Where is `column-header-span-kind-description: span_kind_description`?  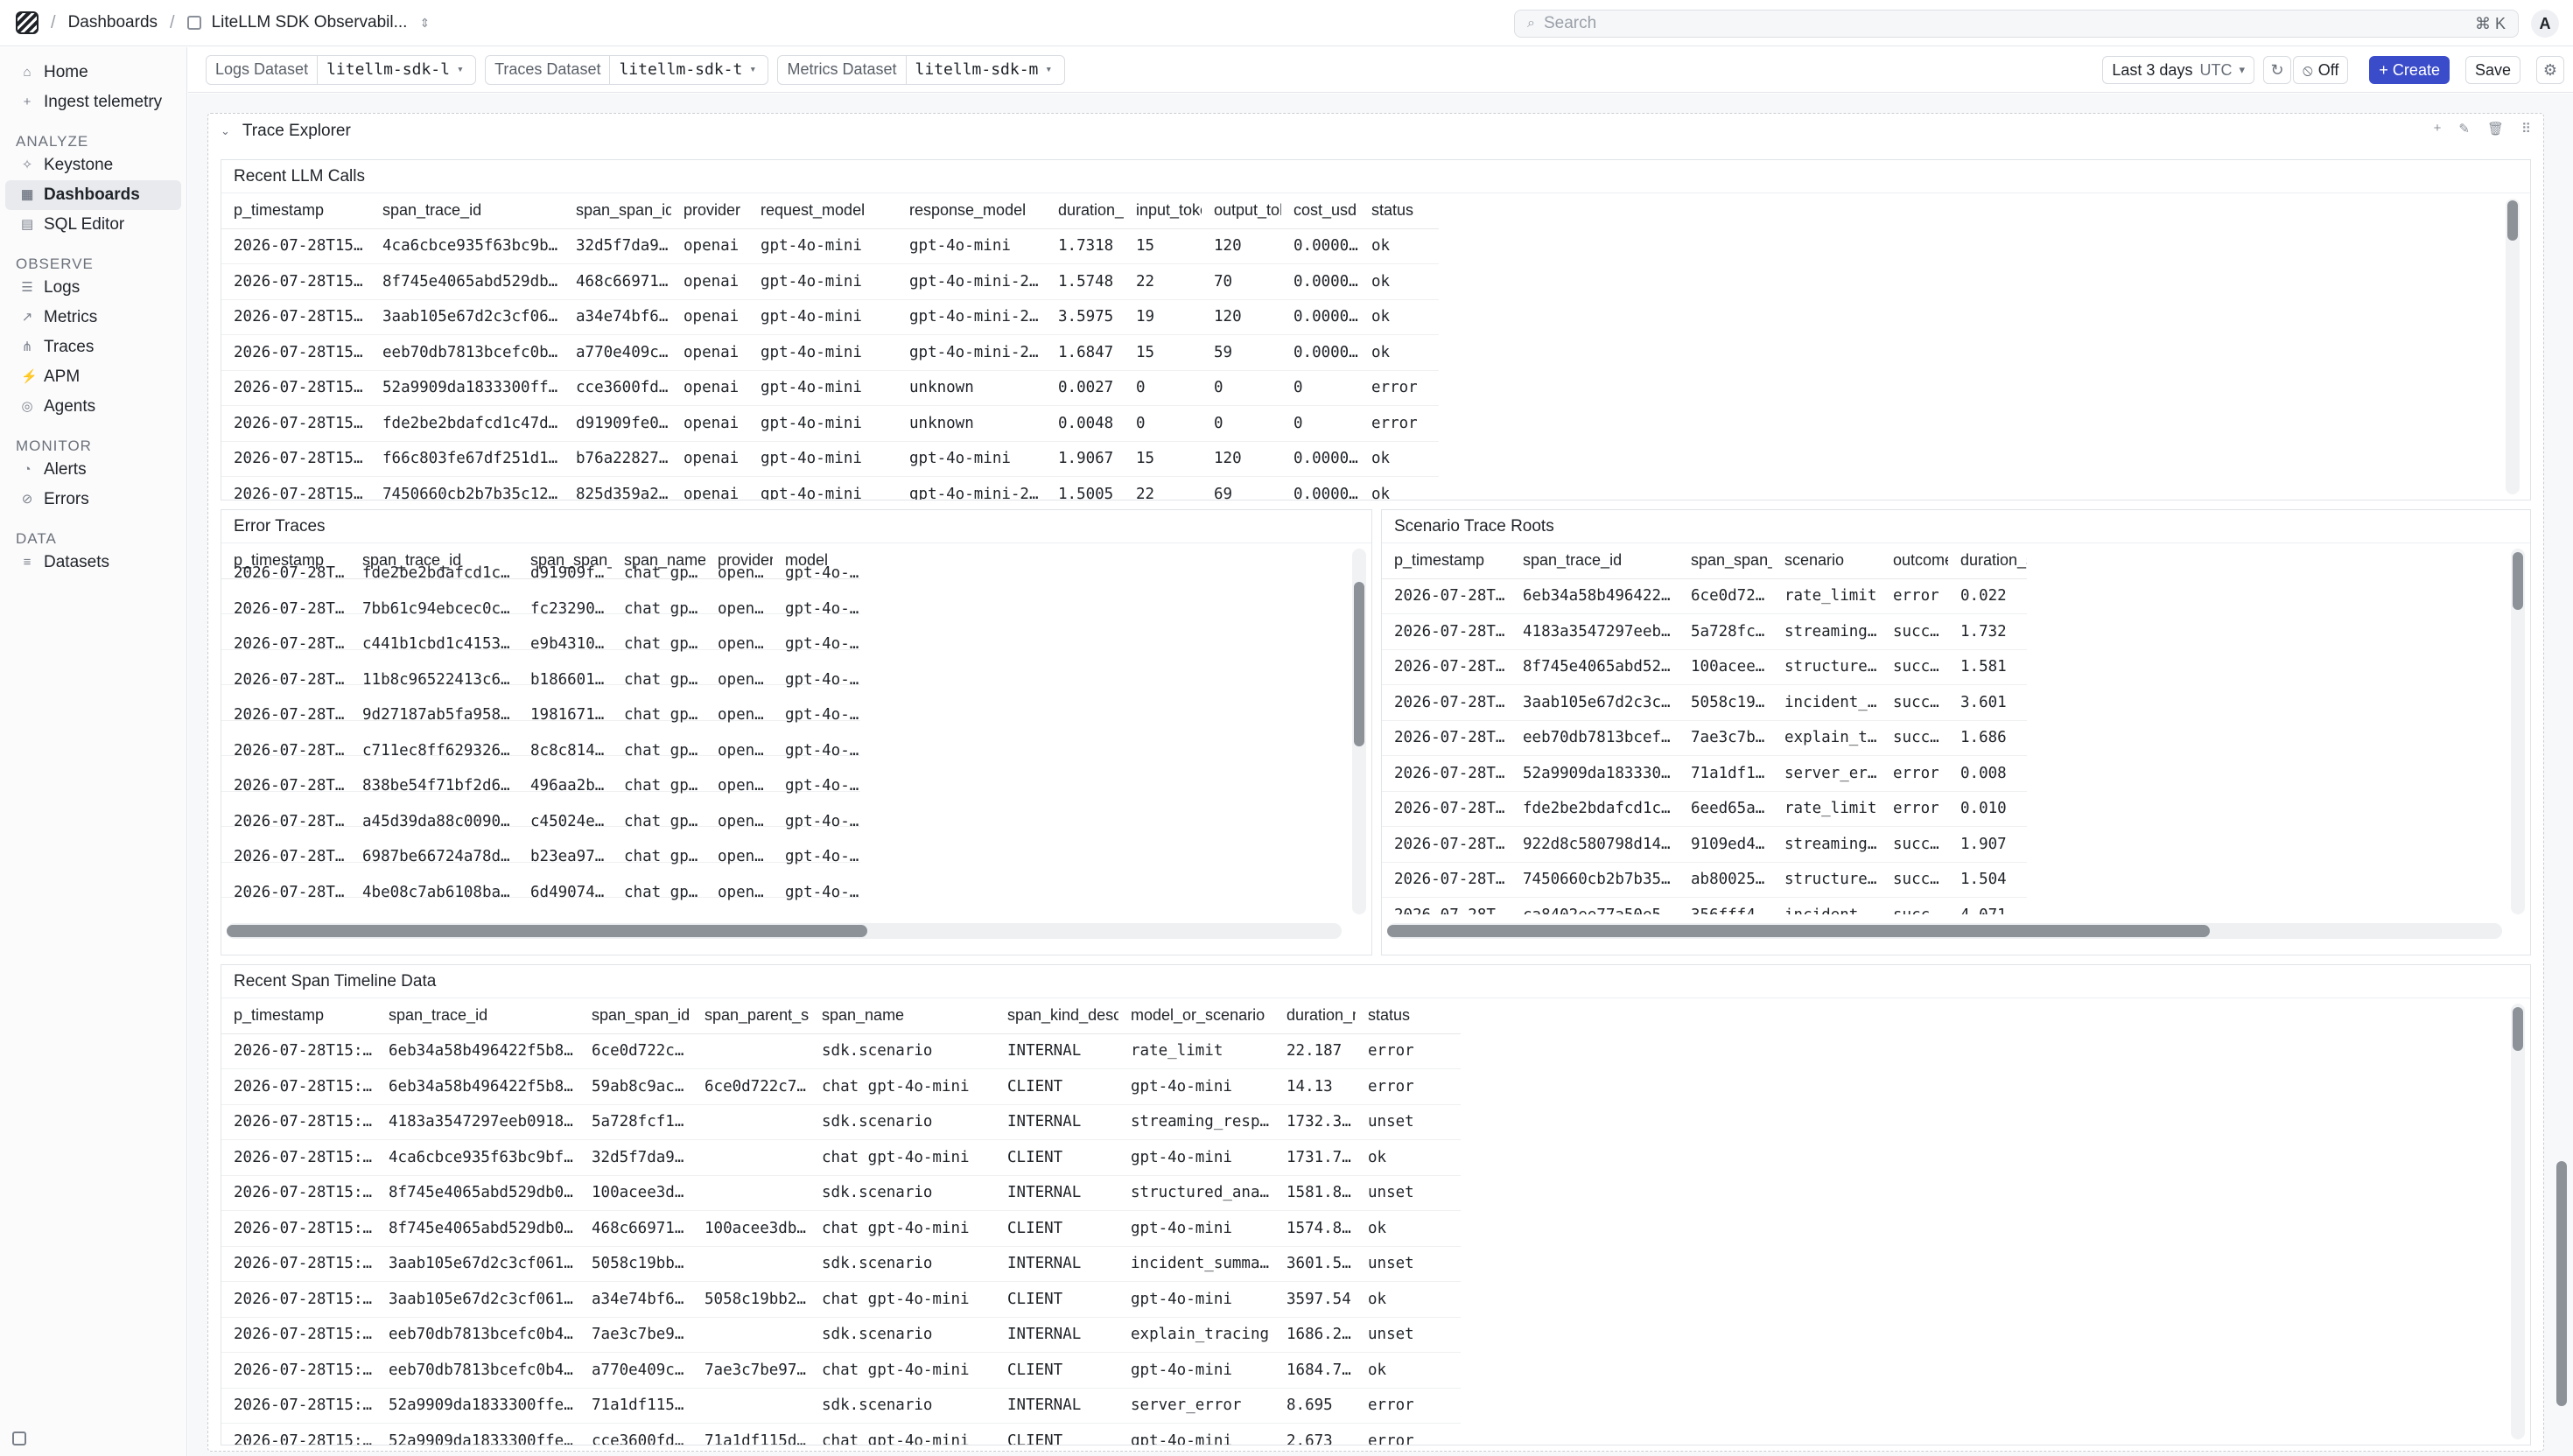
column-header-span-kind-description: span_kind_description is located at coordinates (1056, 1016).